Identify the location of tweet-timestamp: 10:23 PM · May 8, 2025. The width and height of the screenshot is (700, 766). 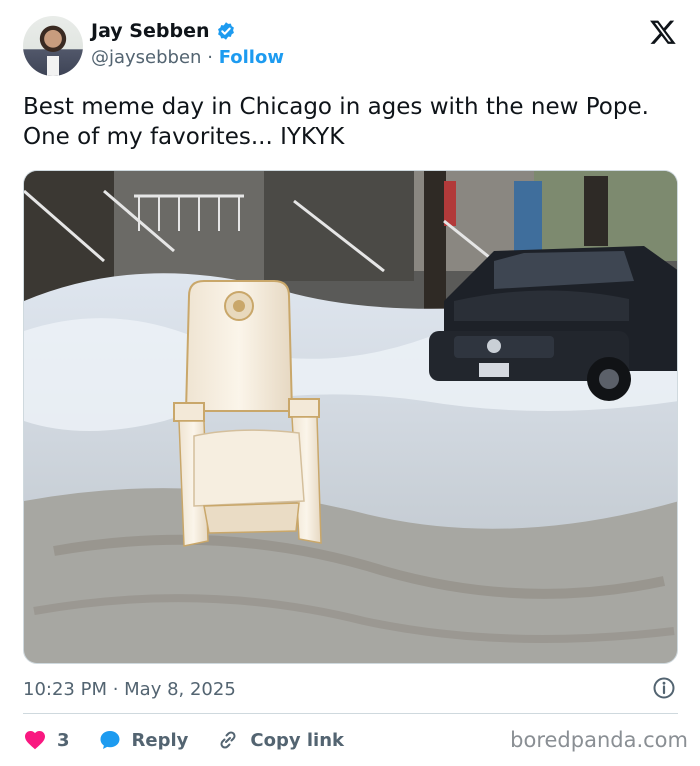
(129, 689).